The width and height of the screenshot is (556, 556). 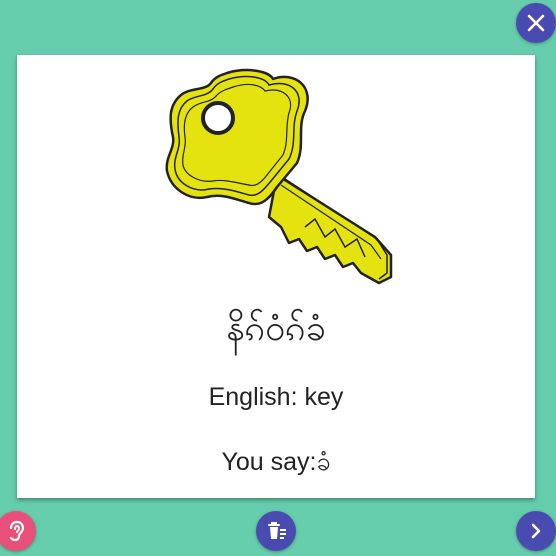 I want to click on close-icon, so click(x=536, y=23).